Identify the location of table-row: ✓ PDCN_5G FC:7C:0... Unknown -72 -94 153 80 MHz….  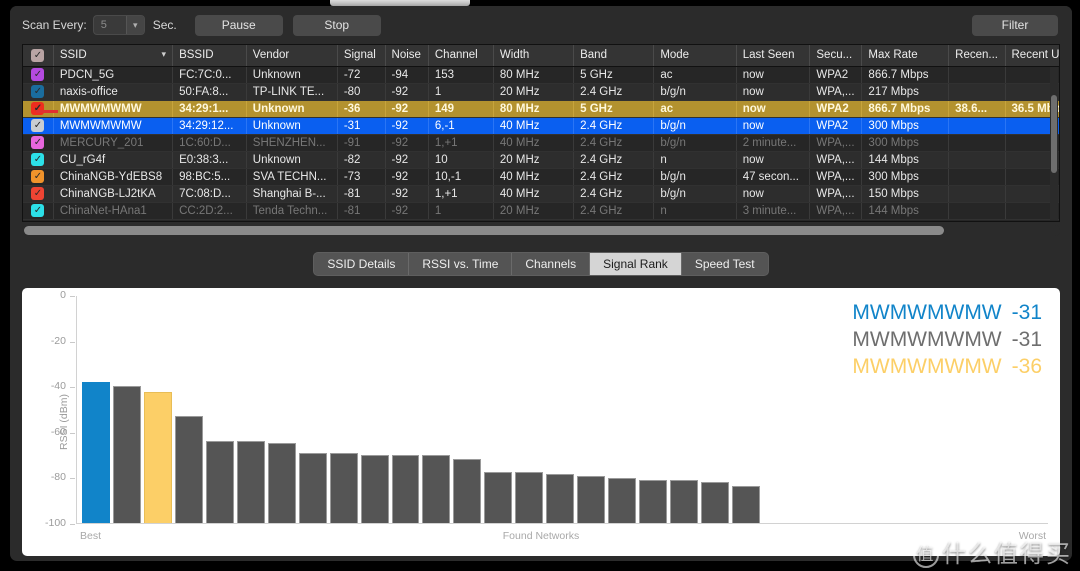
(541, 75).